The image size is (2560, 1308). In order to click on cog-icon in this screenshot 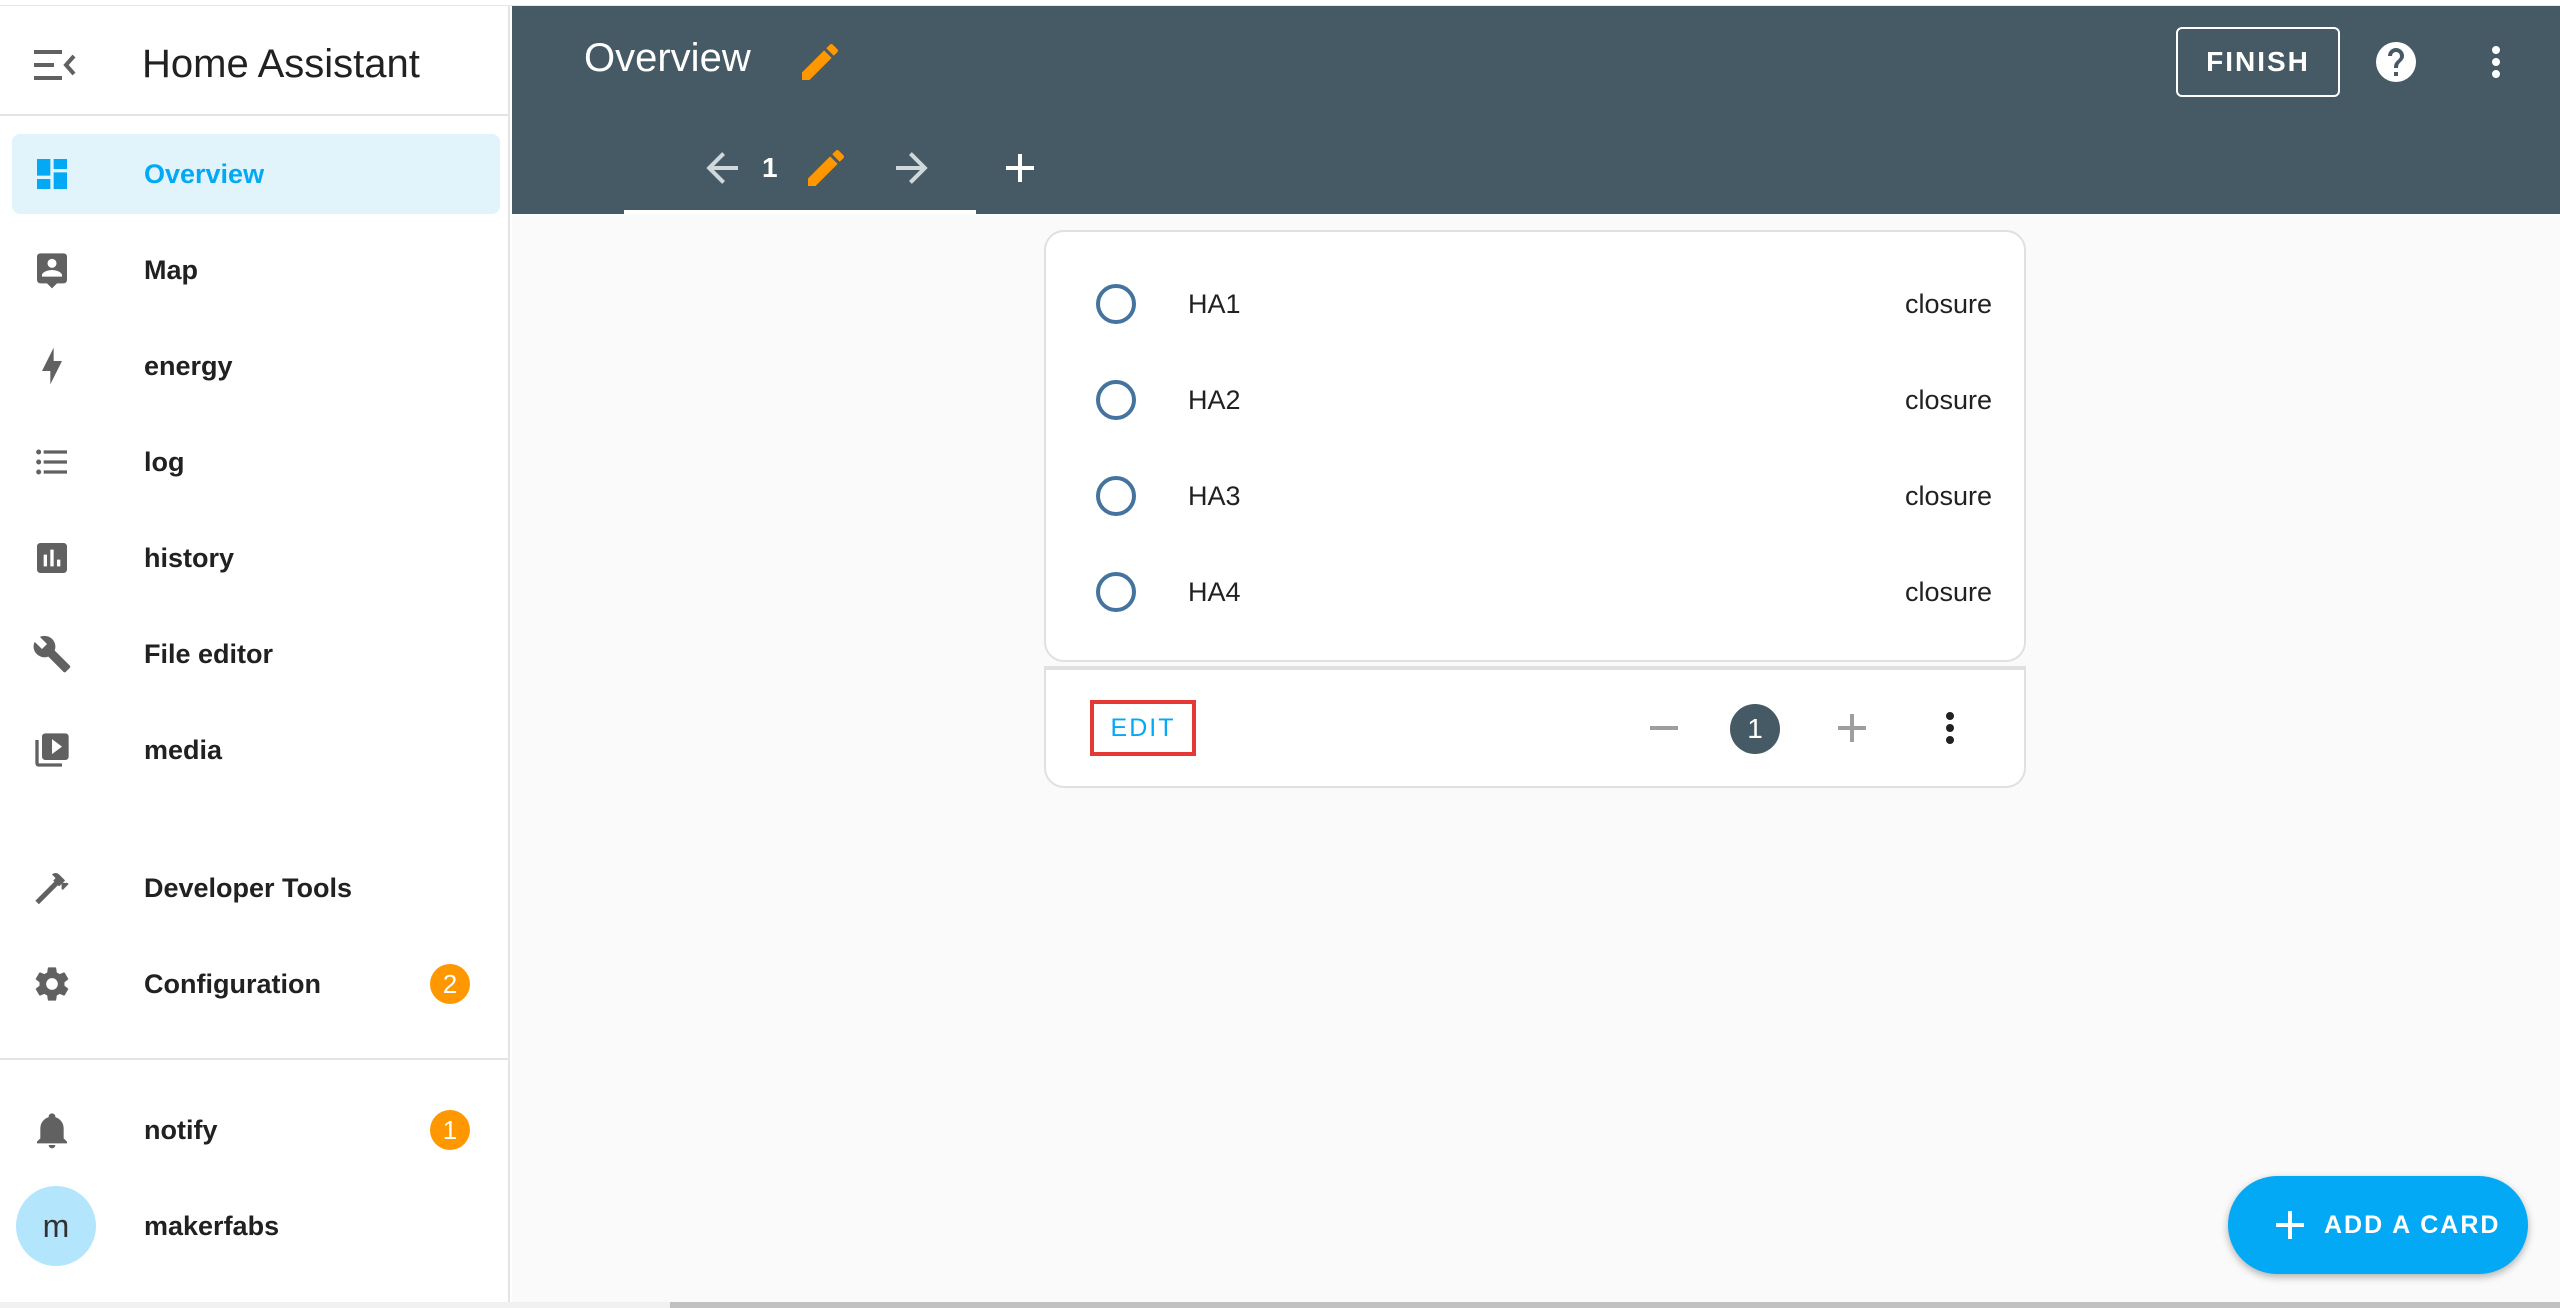, I will do `click(52, 984)`.